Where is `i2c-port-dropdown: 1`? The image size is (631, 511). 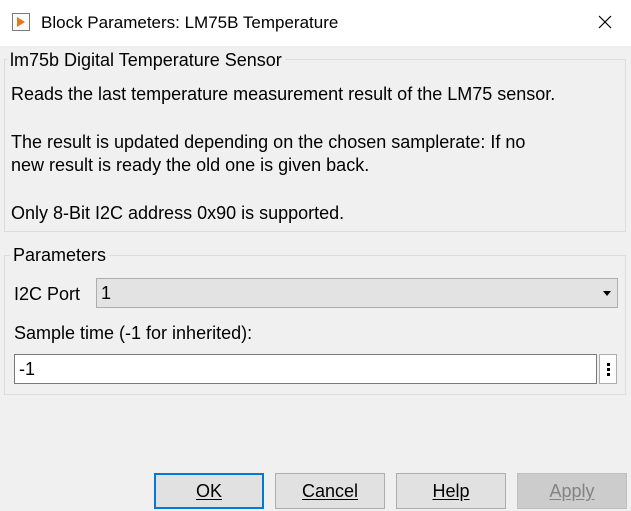
i2c-port-dropdown: 1 is located at coordinates (357, 293).